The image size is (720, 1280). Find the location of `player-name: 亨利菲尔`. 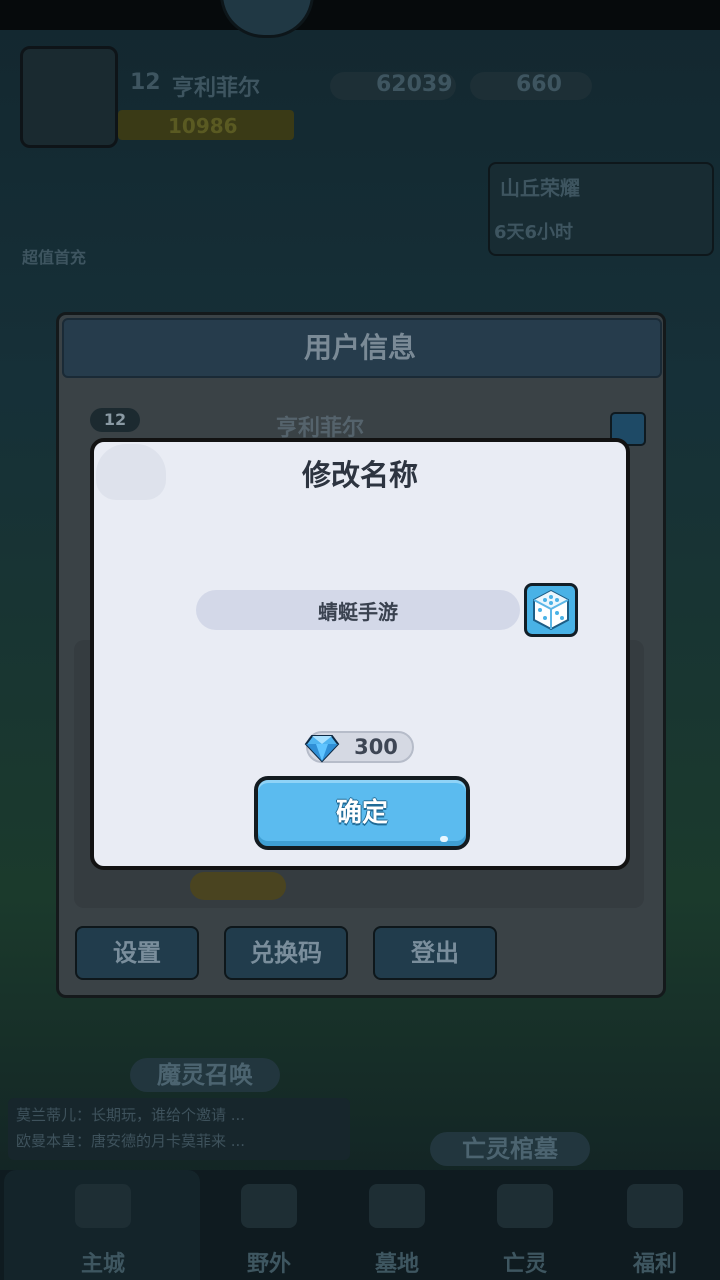

player-name: 亨利菲尔 is located at coordinates (216, 88).